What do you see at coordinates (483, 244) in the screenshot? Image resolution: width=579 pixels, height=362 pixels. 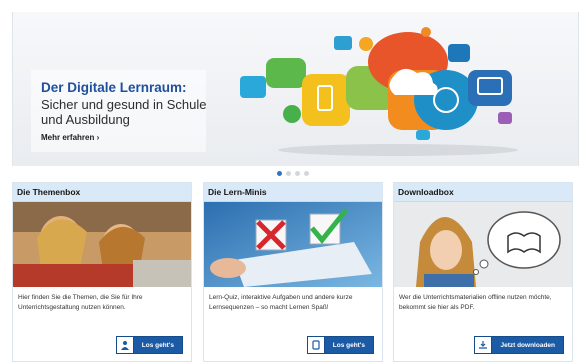 I see `thinking-woman-photo` at bounding box center [483, 244].